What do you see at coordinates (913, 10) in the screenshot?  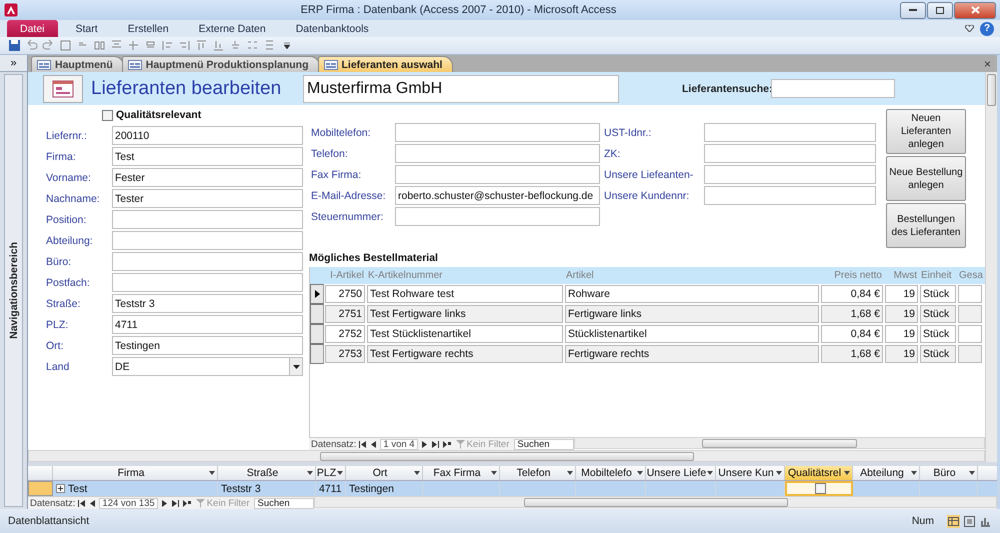 I see `minimize-button` at bounding box center [913, 10].